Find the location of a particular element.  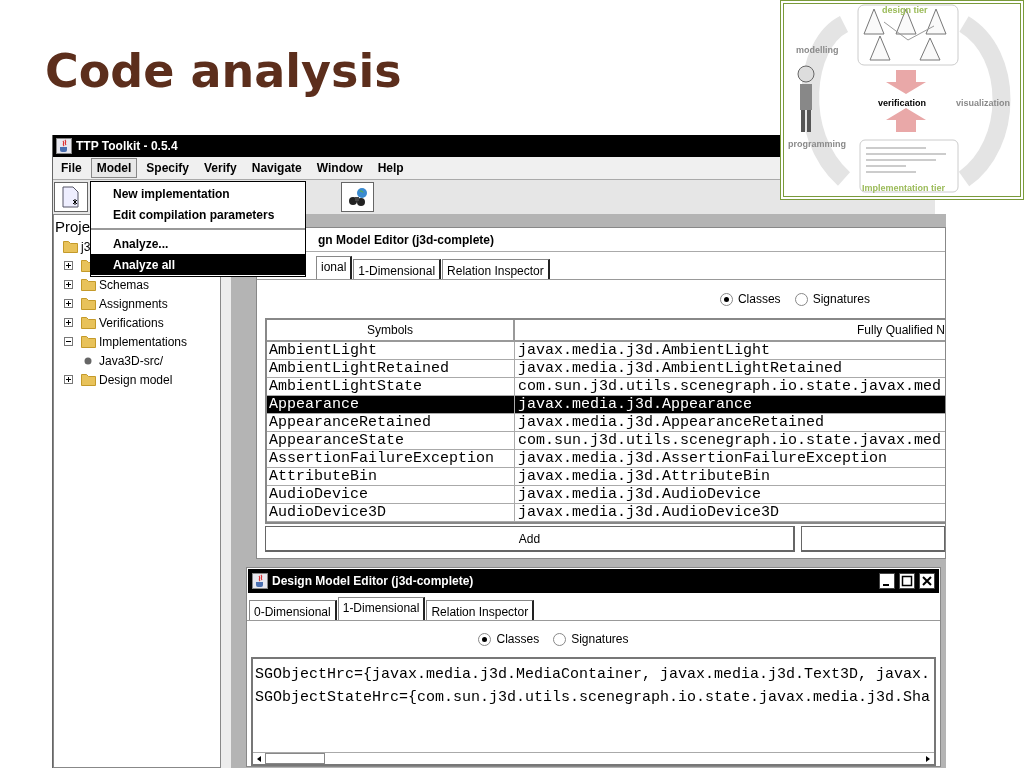

process-label: visualization is located at coordinates (983, 103).